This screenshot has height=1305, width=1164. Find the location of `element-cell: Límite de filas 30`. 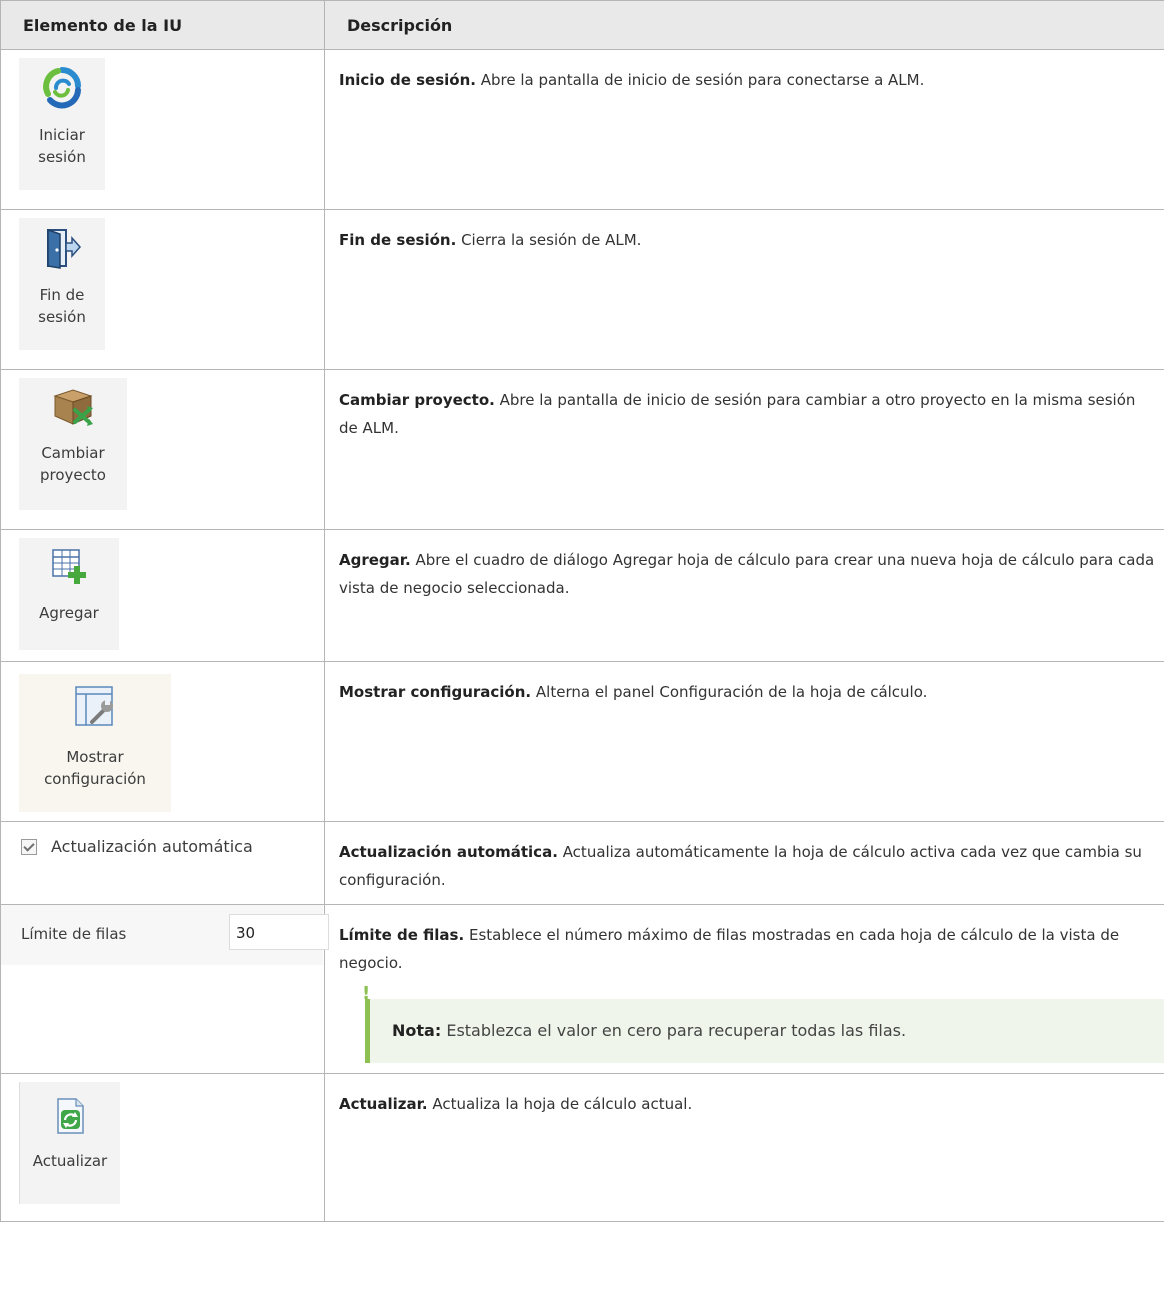

element-cell: Límite de filas 30 is located at coordinates (164, 989).